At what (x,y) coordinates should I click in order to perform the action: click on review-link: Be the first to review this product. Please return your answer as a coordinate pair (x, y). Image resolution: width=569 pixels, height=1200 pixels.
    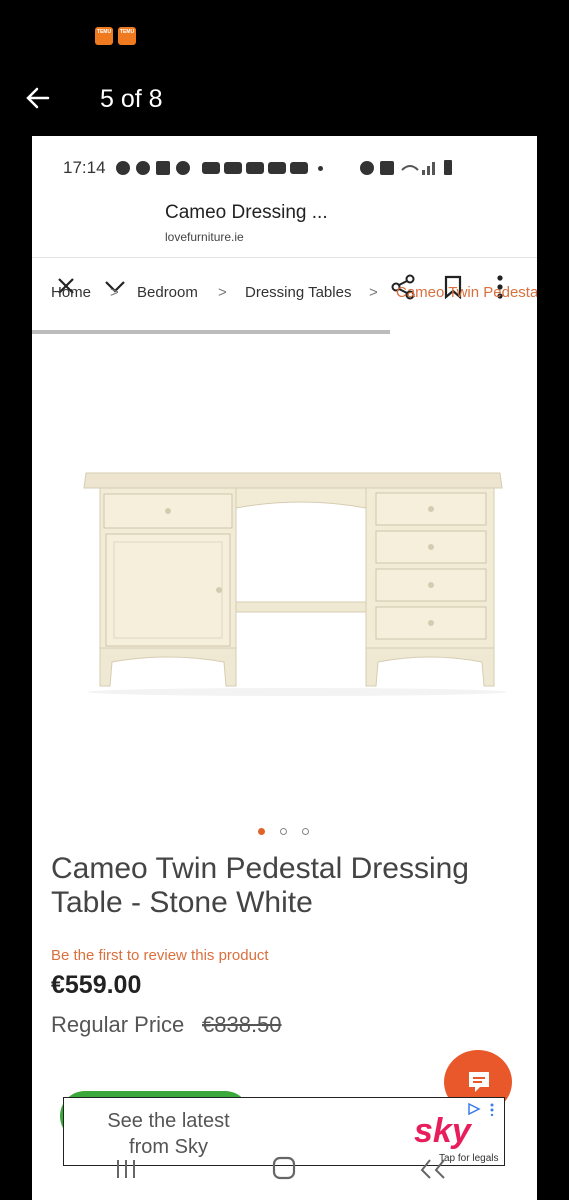
    Looking at the image, I should click on (160, 955).